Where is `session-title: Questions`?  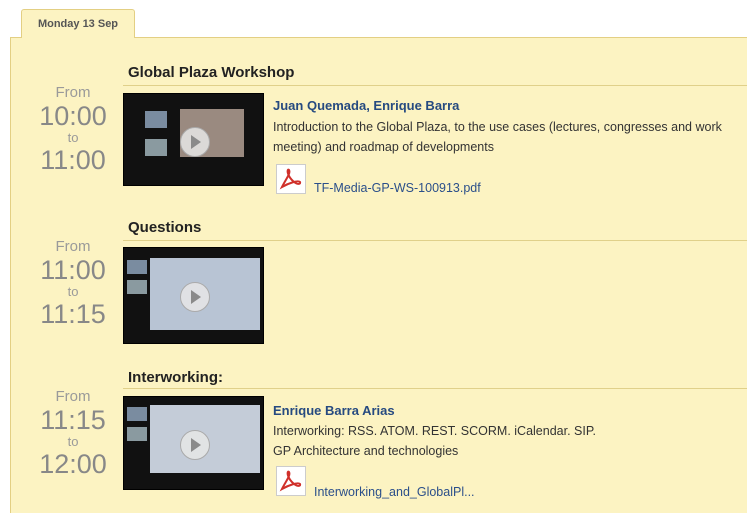
session-title: Questions is located at coordinates (165, 227).